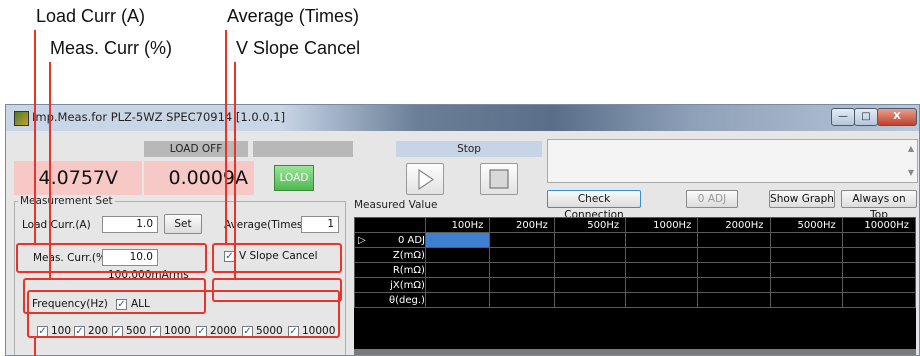 Image resolution: width=920 pixels, height=356 pixels. Describe the element at coordinates (294, 178) in the screenshot. I see `load-button: LOAD` at that location.